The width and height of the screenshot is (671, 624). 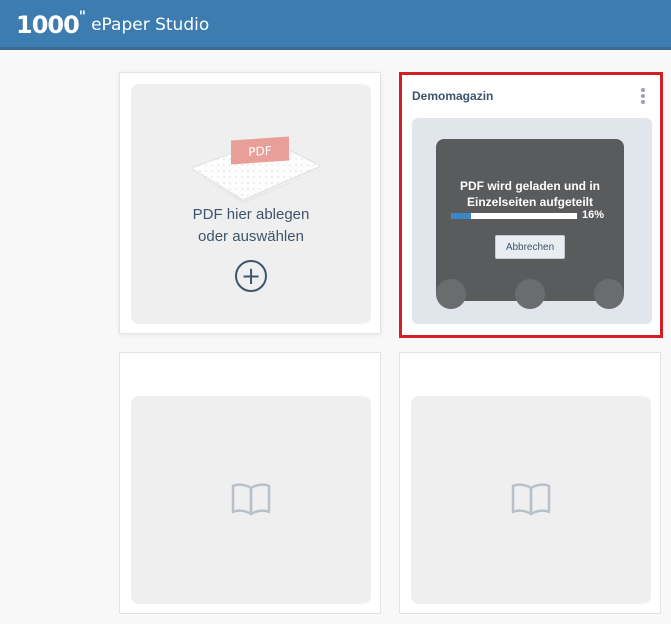 I want to click on app-logo: 1000" ePaper Studio, so click(x=113, y=24).